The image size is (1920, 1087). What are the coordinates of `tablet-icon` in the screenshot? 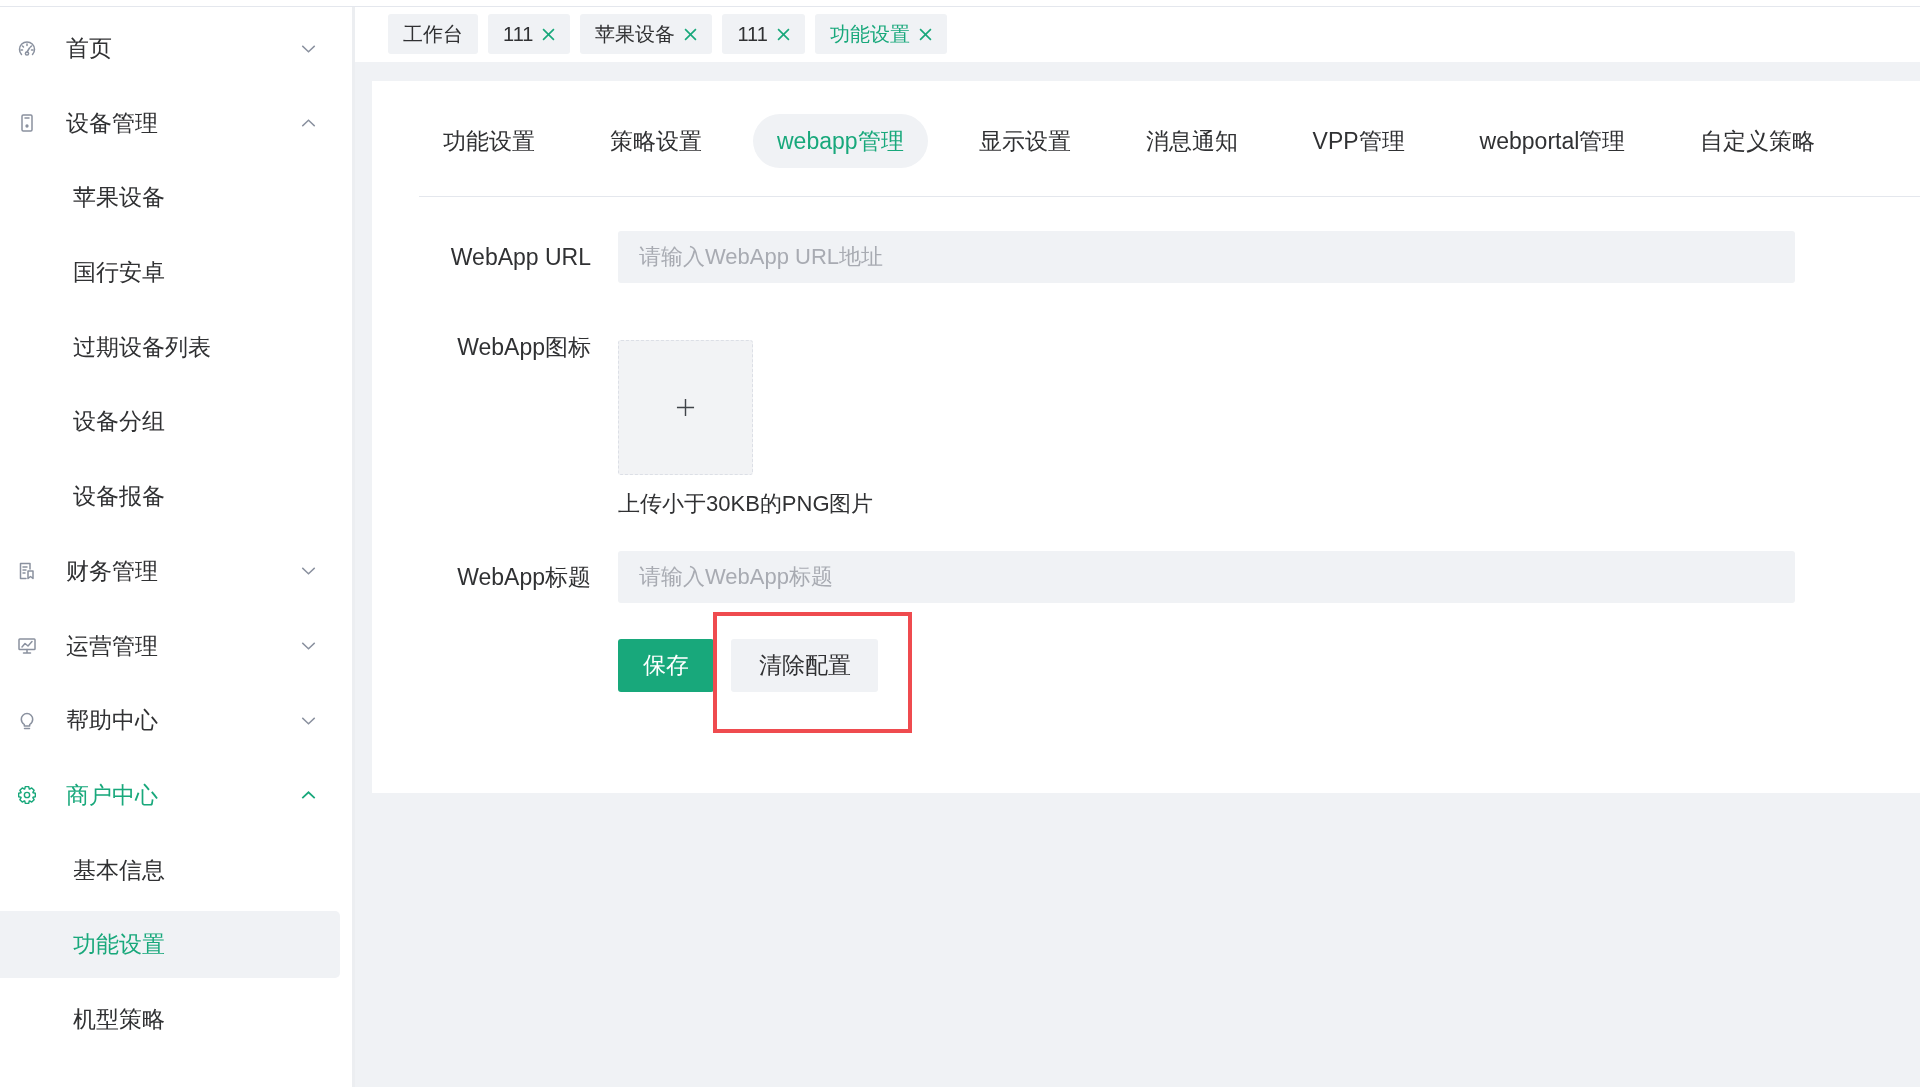 It's located at (27, 123).